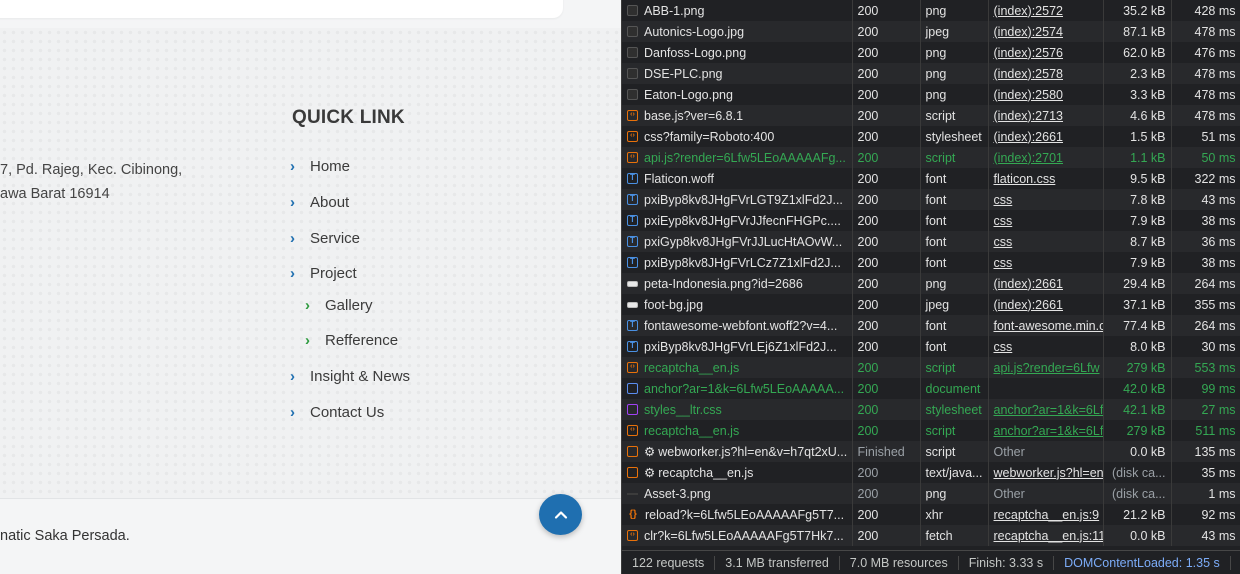 The image size is (1240, 574). Describe the element at coordinates (323, 273) in the screenshot. I see `footer-link-project: › Project` at that location.